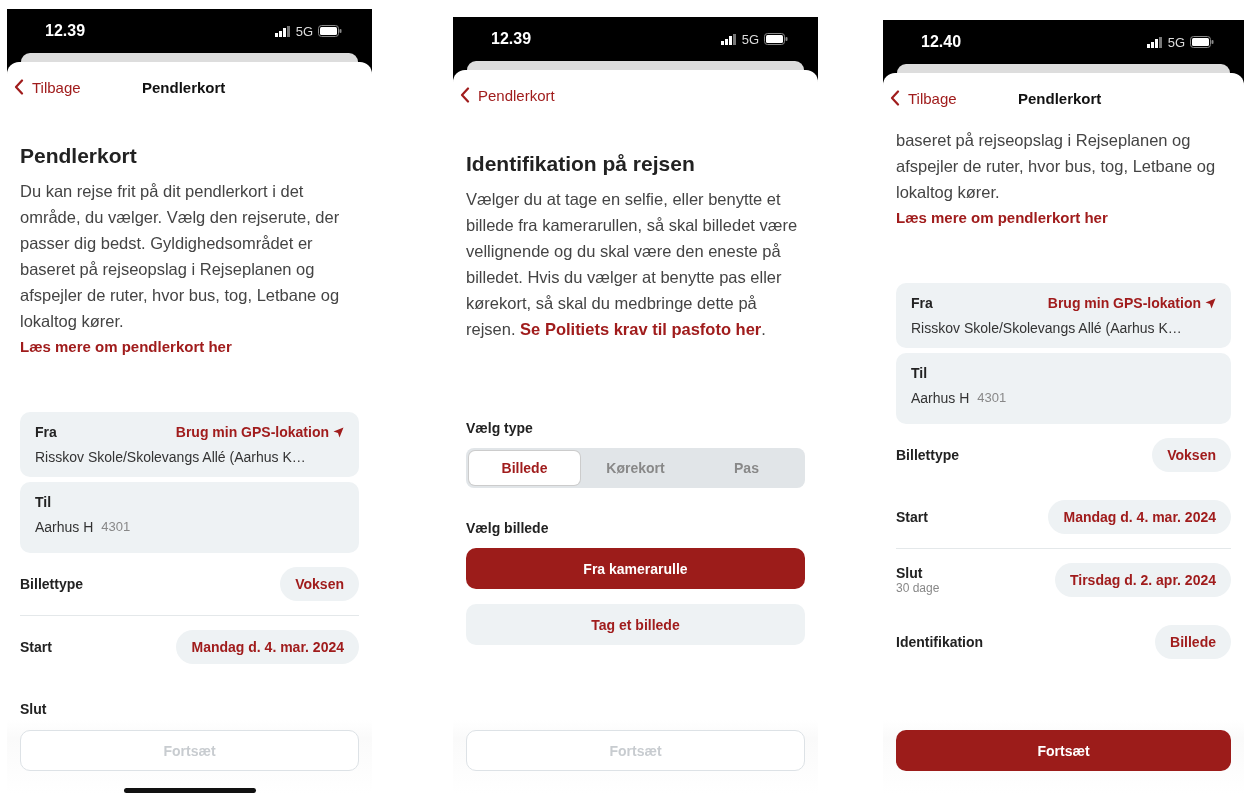  I want to click on police-link: Se Politiets krav til pasfoto her, so click(641, 329).